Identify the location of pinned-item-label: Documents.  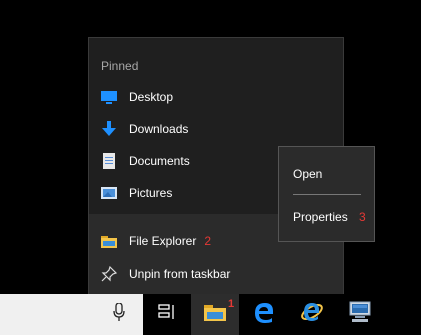
(159, 161).